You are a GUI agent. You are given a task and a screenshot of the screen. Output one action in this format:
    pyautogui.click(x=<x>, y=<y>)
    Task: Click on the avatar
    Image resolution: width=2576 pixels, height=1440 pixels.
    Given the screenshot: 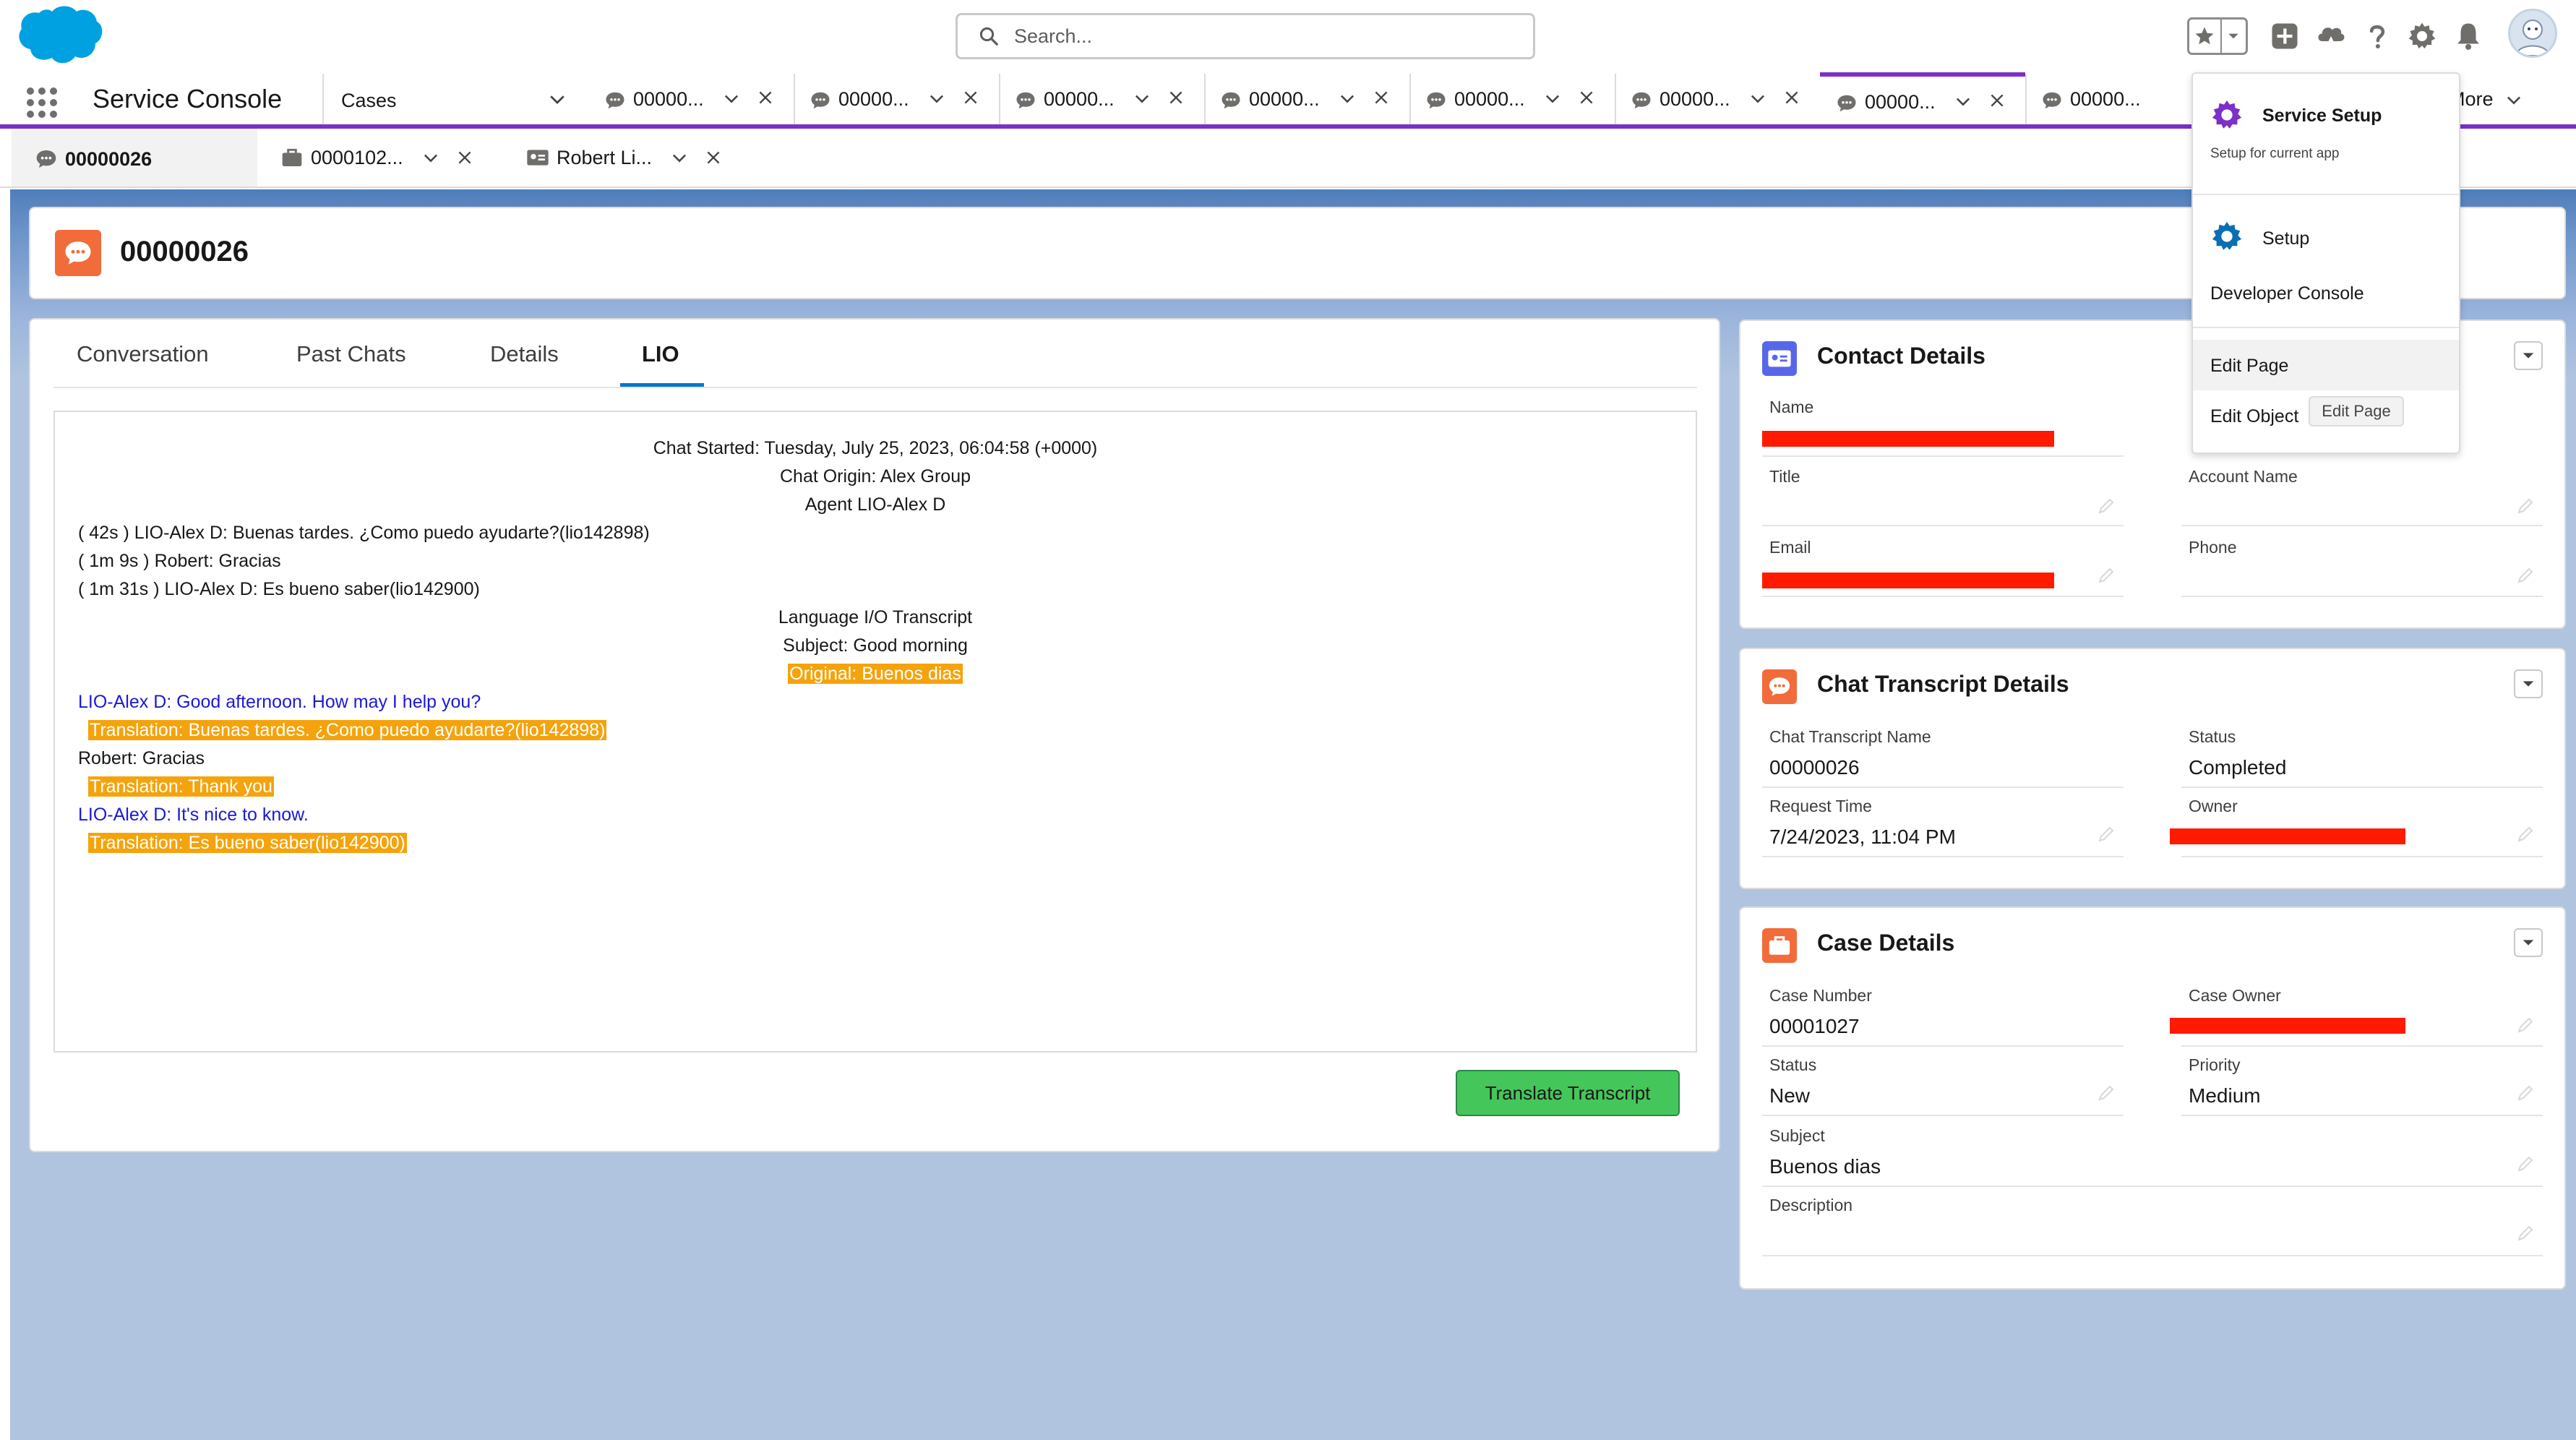 What is the action you would take?
    pyautogui.click(x=2532, y=33)
    